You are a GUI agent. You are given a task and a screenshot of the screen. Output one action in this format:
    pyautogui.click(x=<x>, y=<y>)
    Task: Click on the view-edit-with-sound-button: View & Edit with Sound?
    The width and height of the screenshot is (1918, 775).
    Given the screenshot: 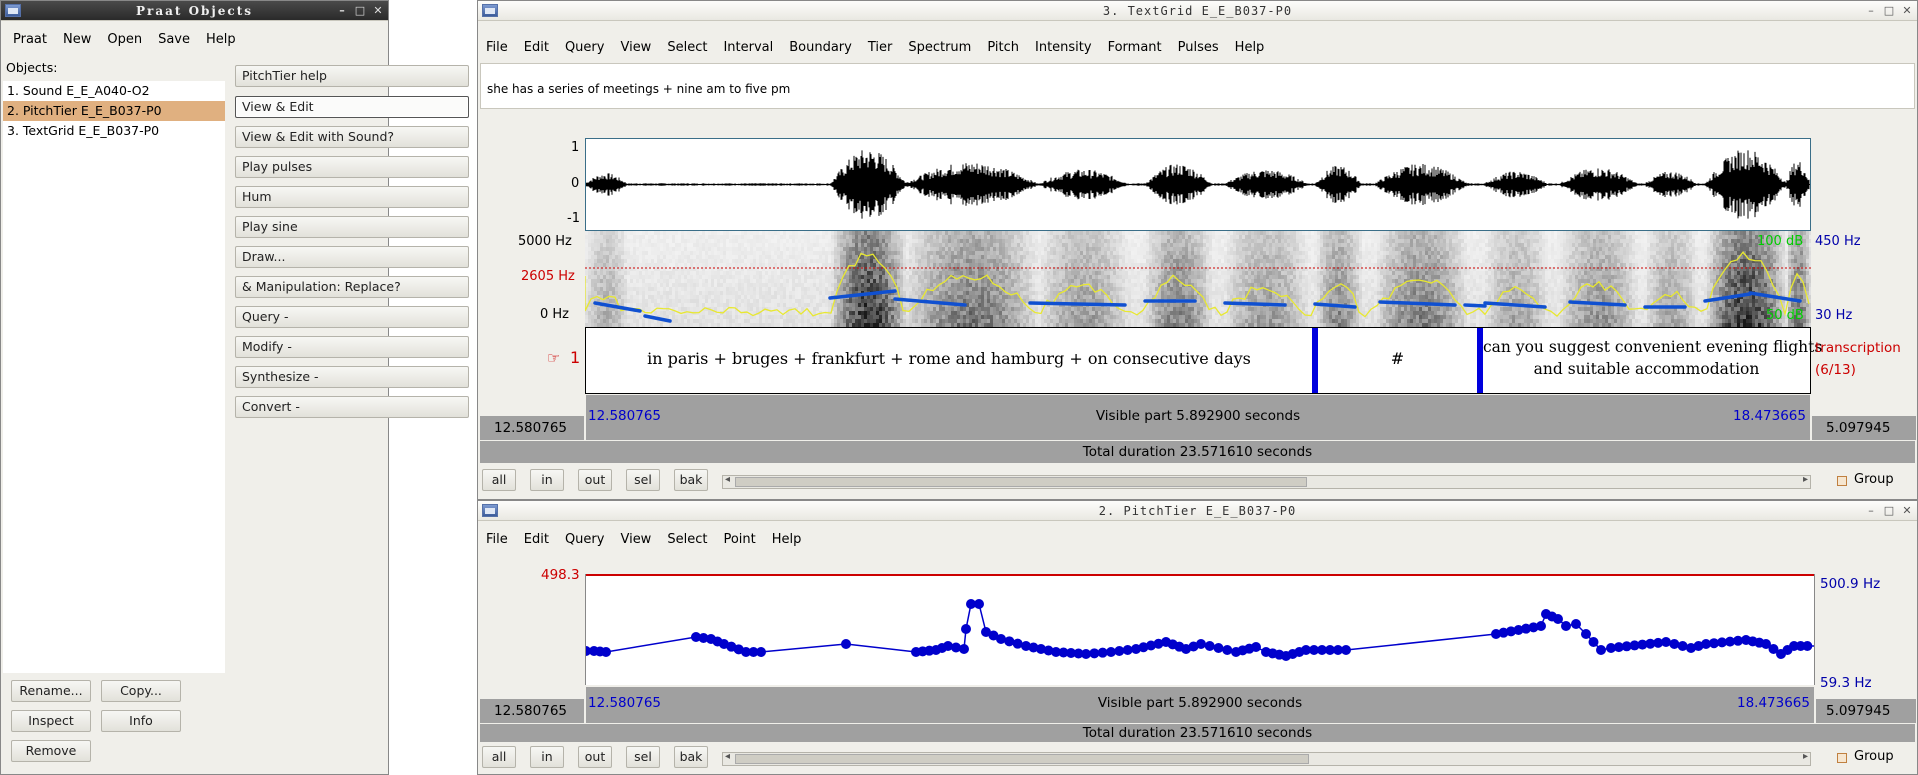 What is the action you would take?
    pyautogui.click(x=352, y=137)
    